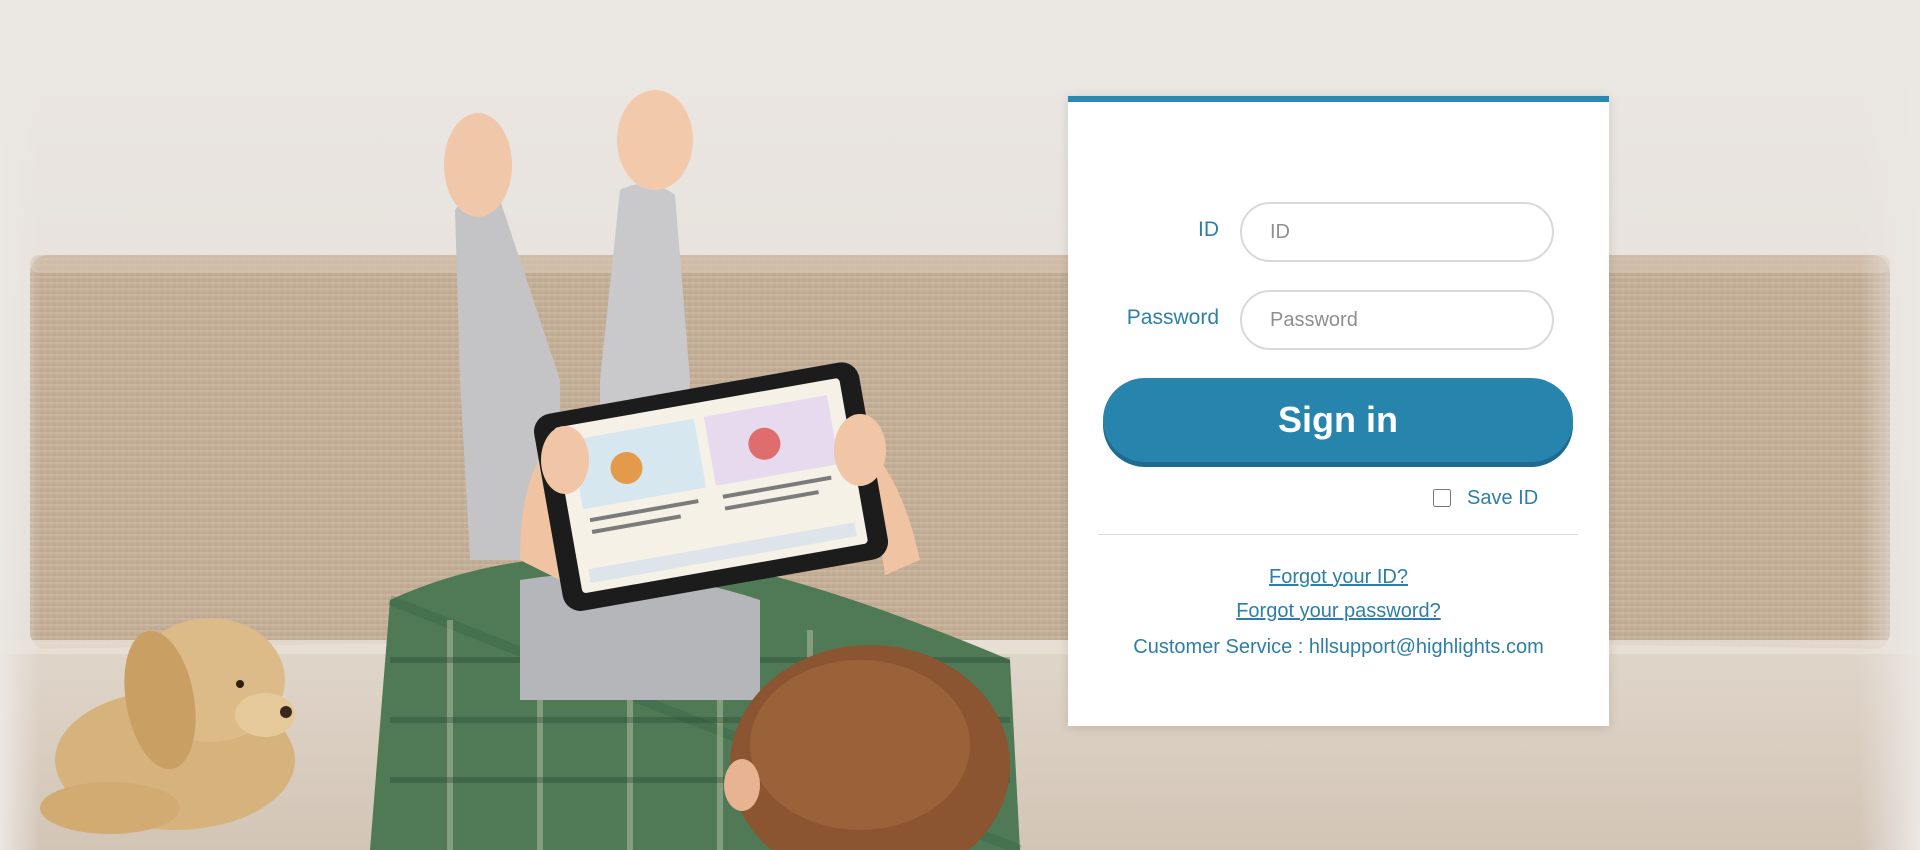 The image size is (1920, 850). I want to click on forgot-password-link: Forgot your password?, so click(1338, 611).